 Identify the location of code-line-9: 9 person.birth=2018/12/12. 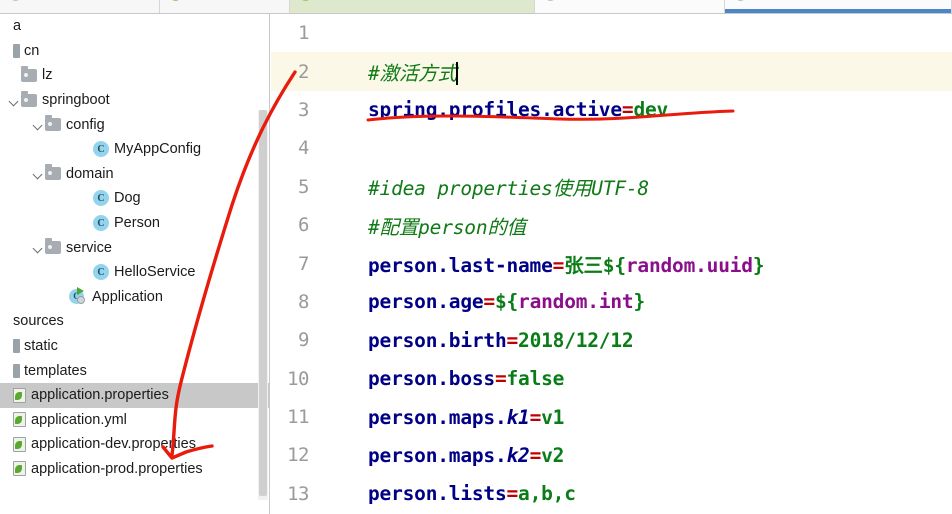
(611, 340).